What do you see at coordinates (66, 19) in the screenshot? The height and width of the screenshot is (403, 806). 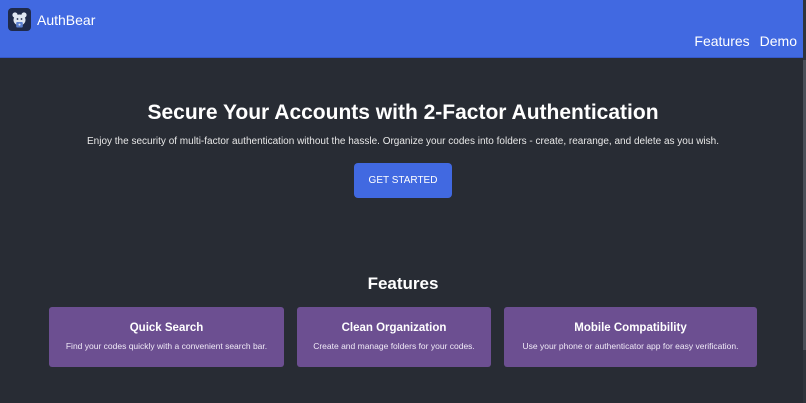 I see `brand-name: AuthBear` at bounding box center [66, 19].